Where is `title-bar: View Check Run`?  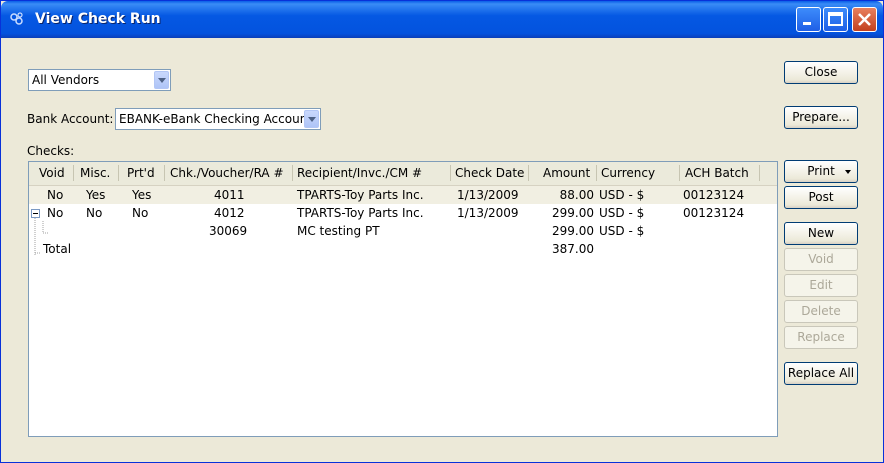 title-bar: View Check Run is located at coordinates (442, 19).